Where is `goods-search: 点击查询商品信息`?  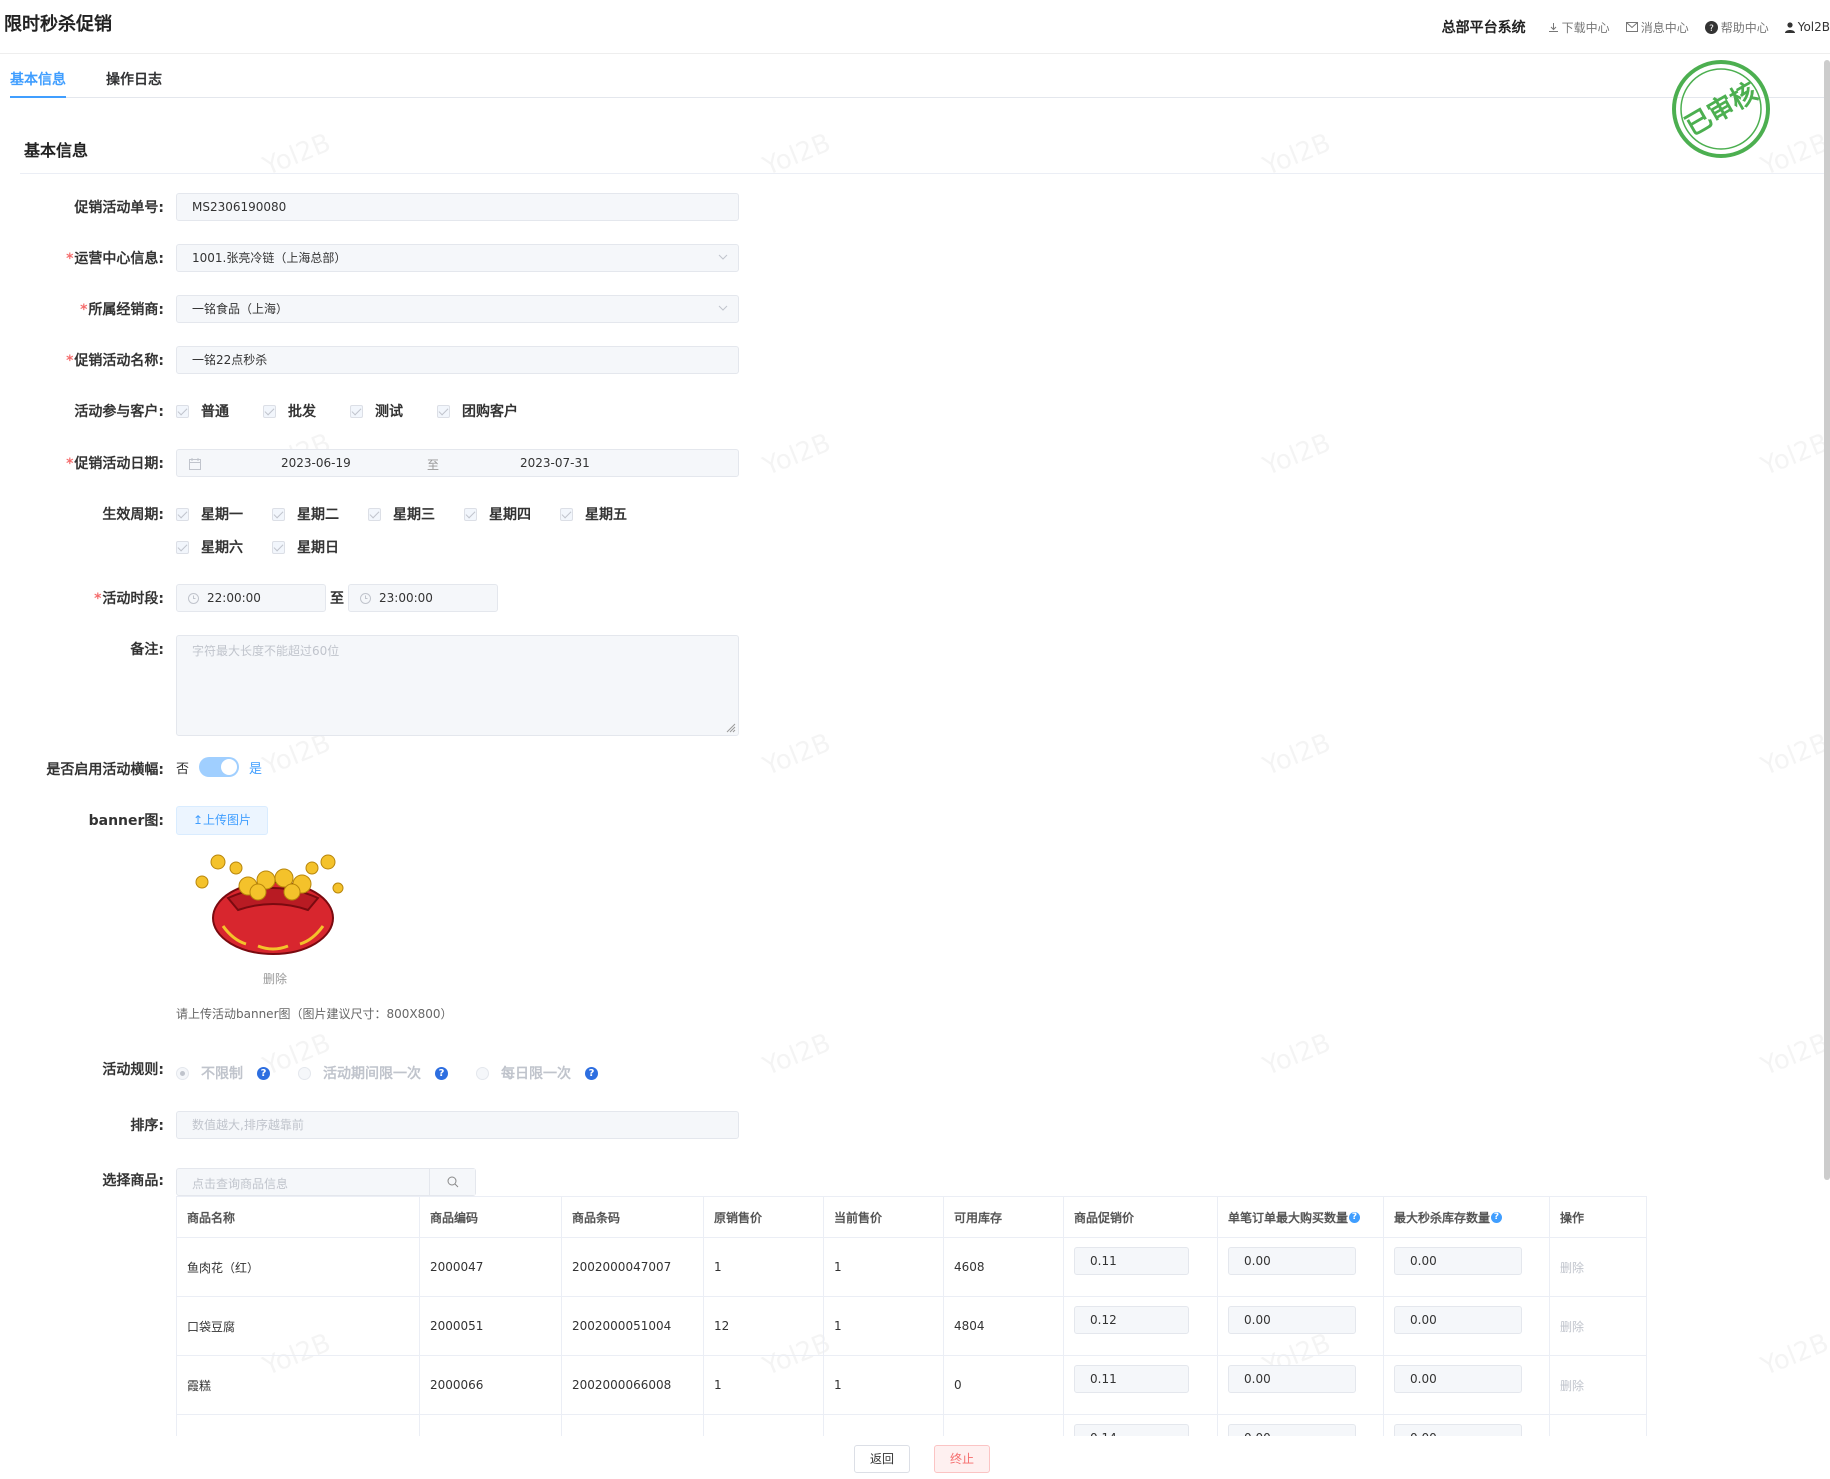 goods-search: 点击查询商品信息 is located at coordinates (326, 1182).